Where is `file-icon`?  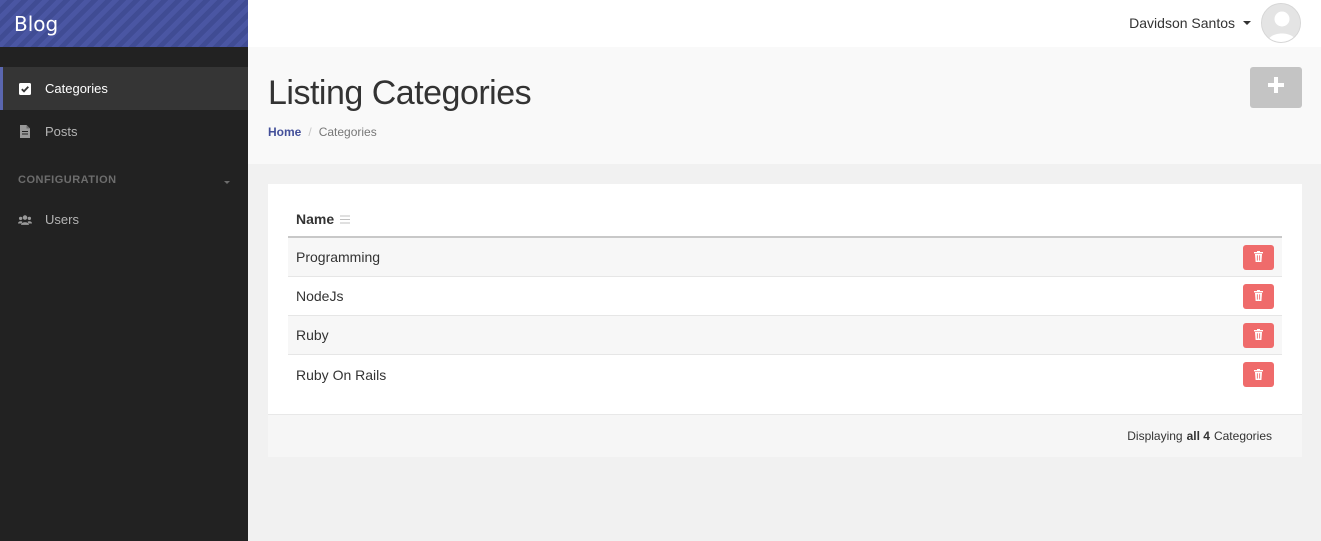 file-icon is located at coordinates (25, 132).